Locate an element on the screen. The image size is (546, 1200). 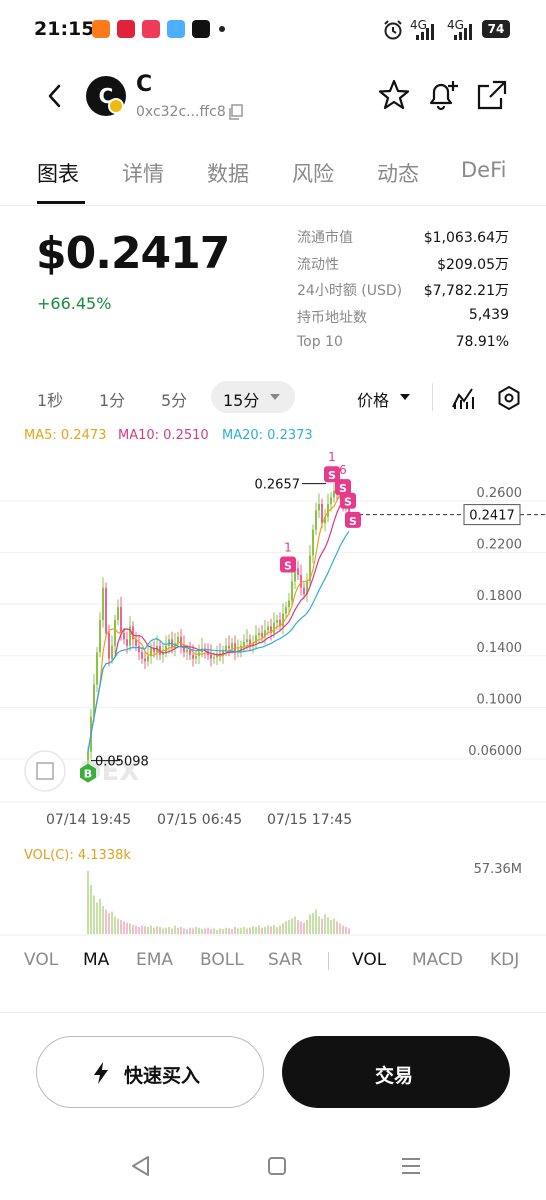
marker-label: S is located at coordinates (332, 475).